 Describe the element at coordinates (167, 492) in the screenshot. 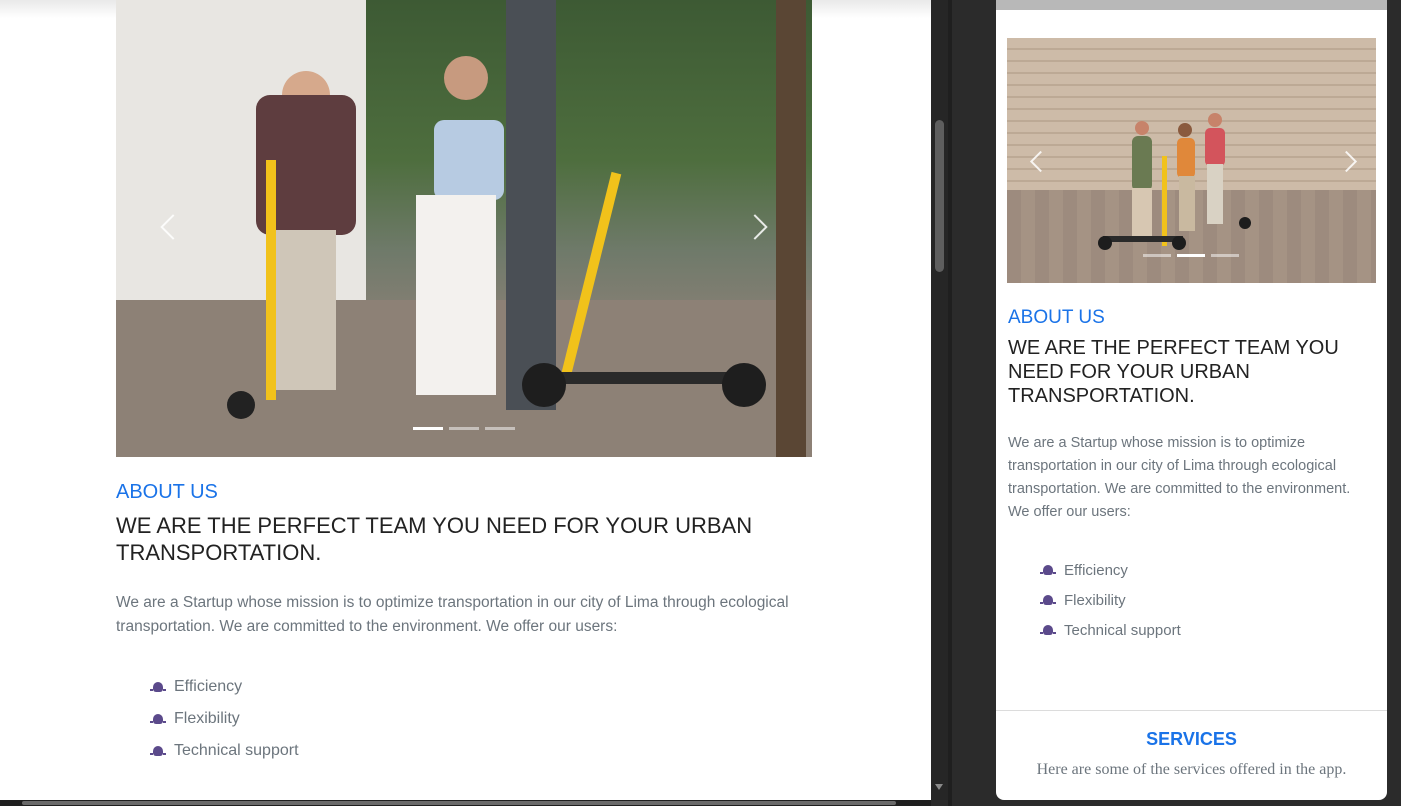

I see `about-eyebrow: ABOUT US` at that location.